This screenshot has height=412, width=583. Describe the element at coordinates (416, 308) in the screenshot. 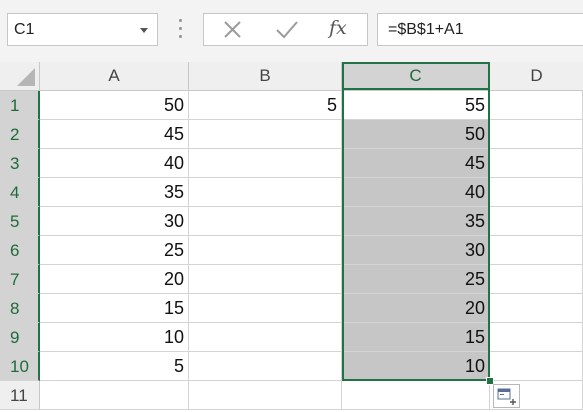

I see `cell-c8: 20` at that location.